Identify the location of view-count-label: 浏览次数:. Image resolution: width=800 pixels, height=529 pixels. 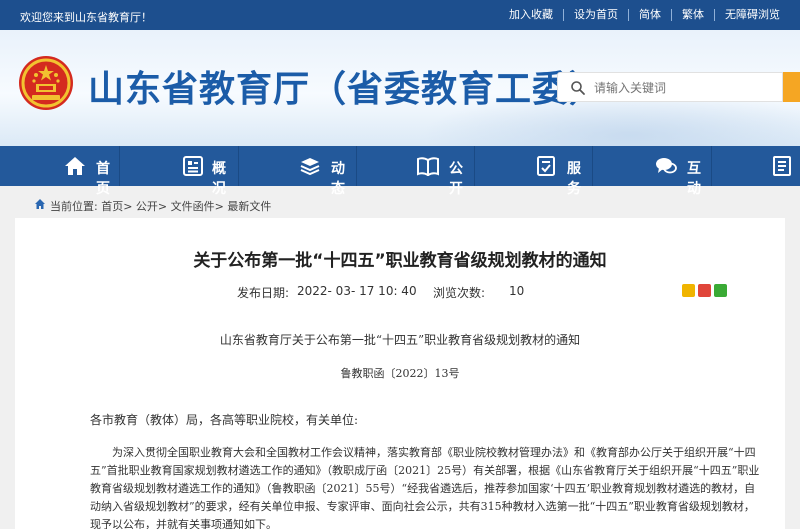
(459, 293).